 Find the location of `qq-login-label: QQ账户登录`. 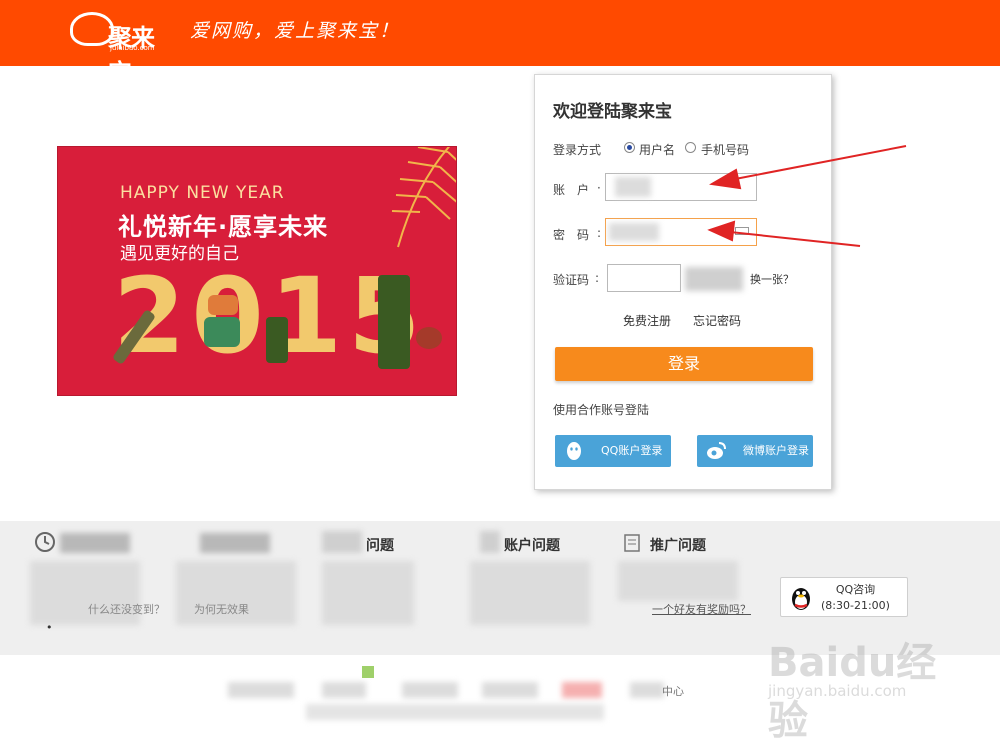

qq-login-label: QQ账户登录 is located at coordinates (632, 450).